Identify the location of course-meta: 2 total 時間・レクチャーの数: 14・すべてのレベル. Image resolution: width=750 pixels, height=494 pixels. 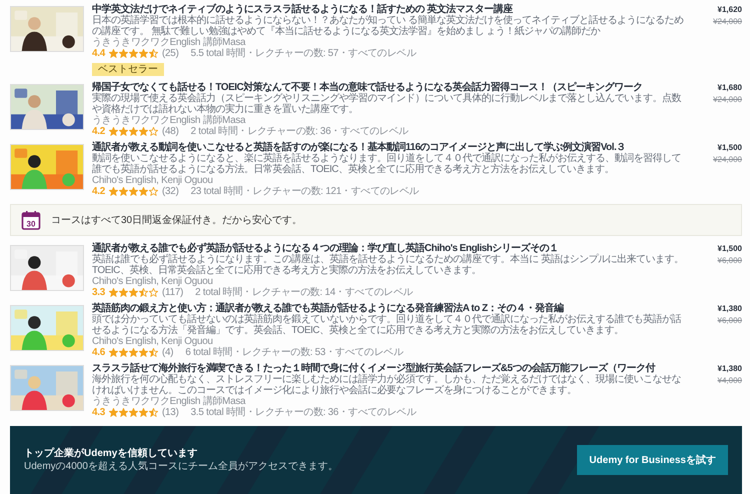
(304, 292).